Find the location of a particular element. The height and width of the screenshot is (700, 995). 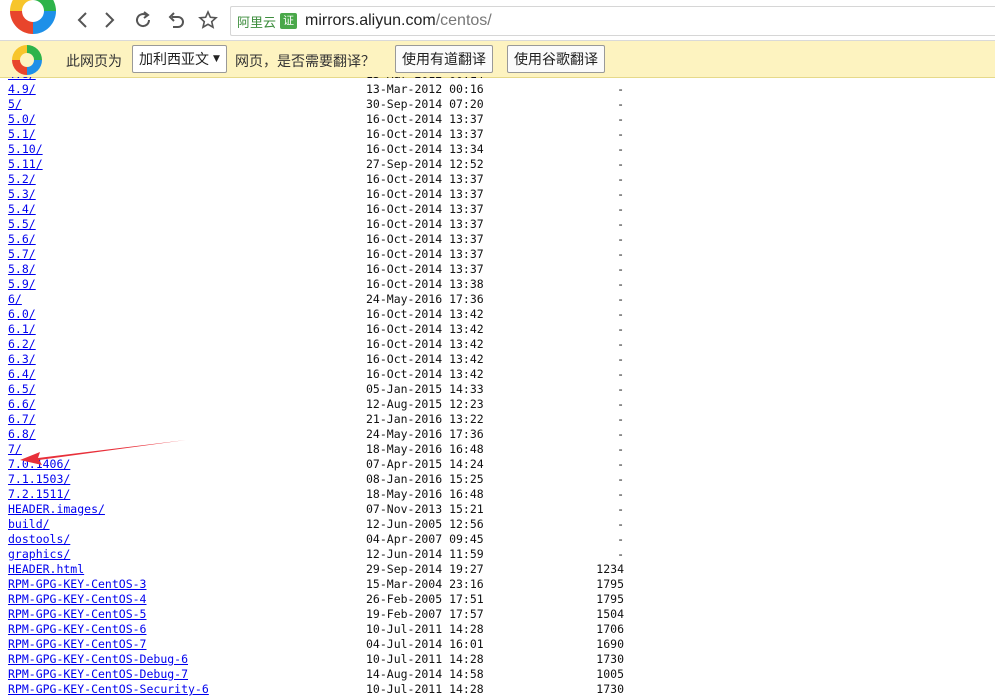

entry-link: 4.9/ is located at coordinates (22, 89).